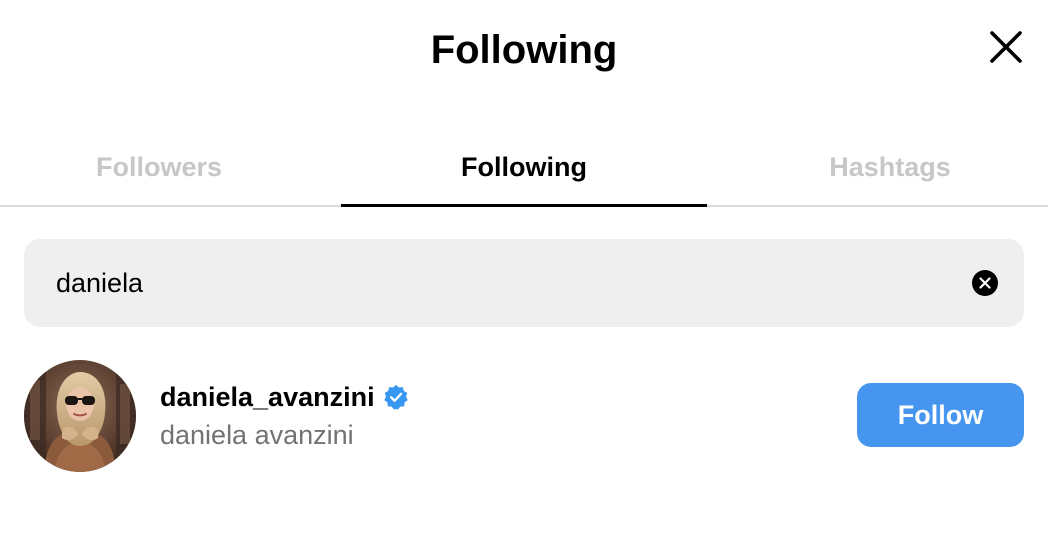  I want to click on tab-bar: Followers Following Hashtags, so click(524, 167).